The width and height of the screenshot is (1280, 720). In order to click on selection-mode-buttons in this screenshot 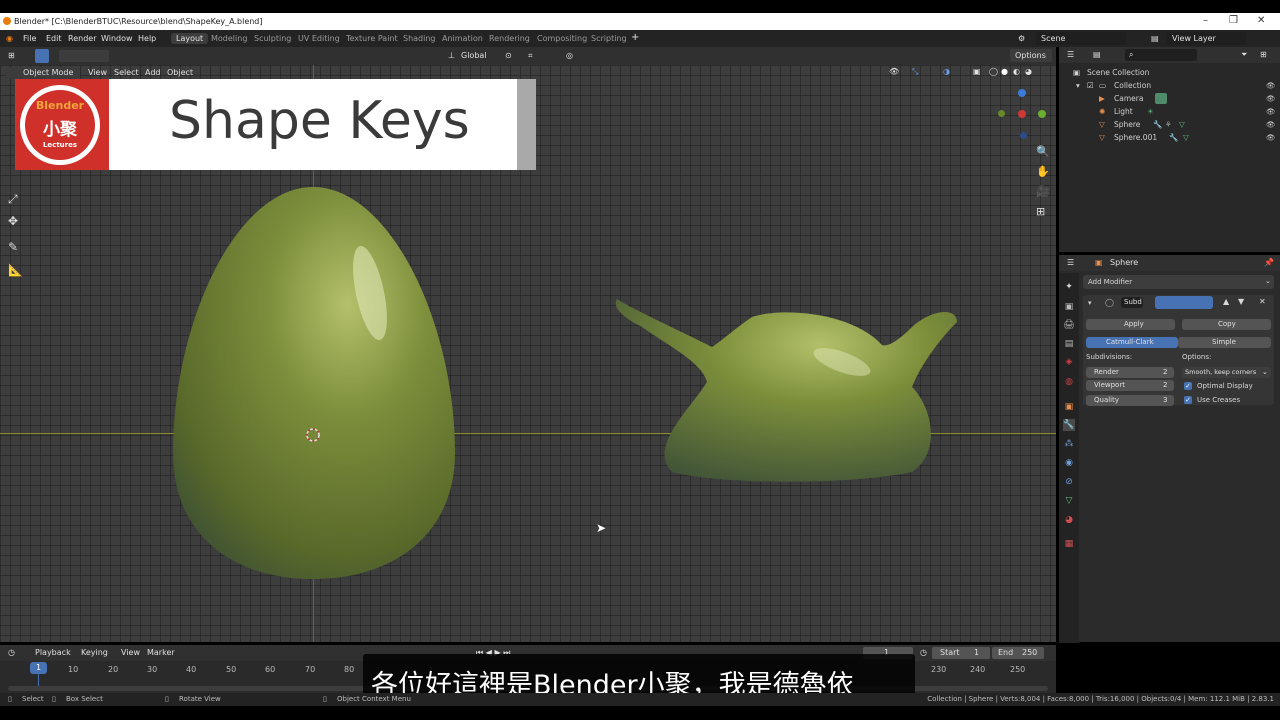, I will do `click(84, 56)`.